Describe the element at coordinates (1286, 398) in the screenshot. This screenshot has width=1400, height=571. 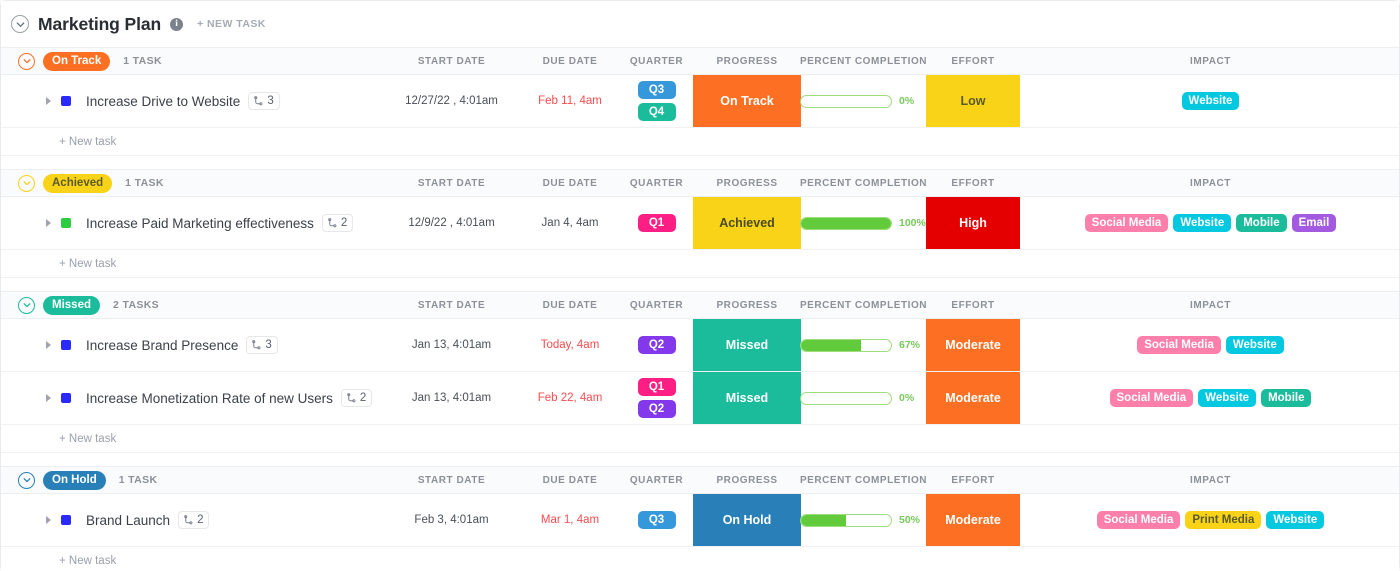
I see `impact-tag: Mobile` at that location.